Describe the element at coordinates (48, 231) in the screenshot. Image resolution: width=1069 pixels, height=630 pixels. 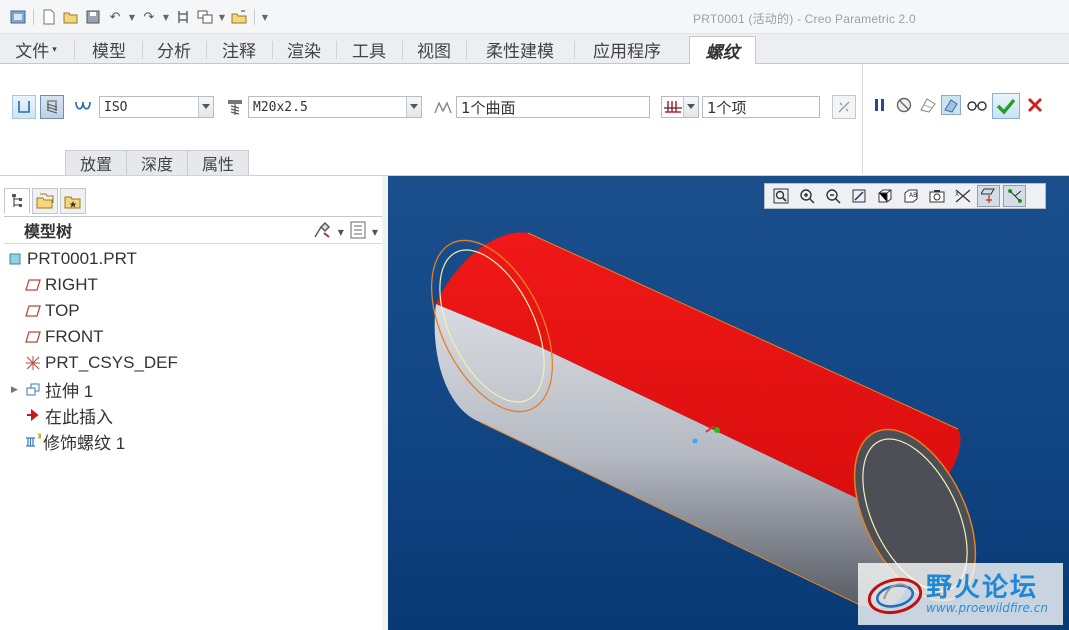
I see `model-tree-title: 模型树` at that location.